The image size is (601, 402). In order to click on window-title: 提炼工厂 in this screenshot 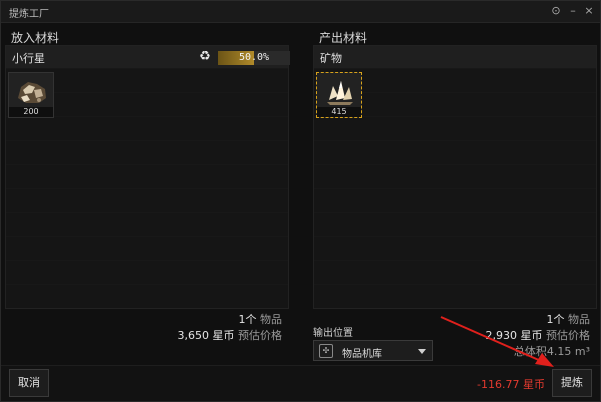, I will do `click(29, 14)`.